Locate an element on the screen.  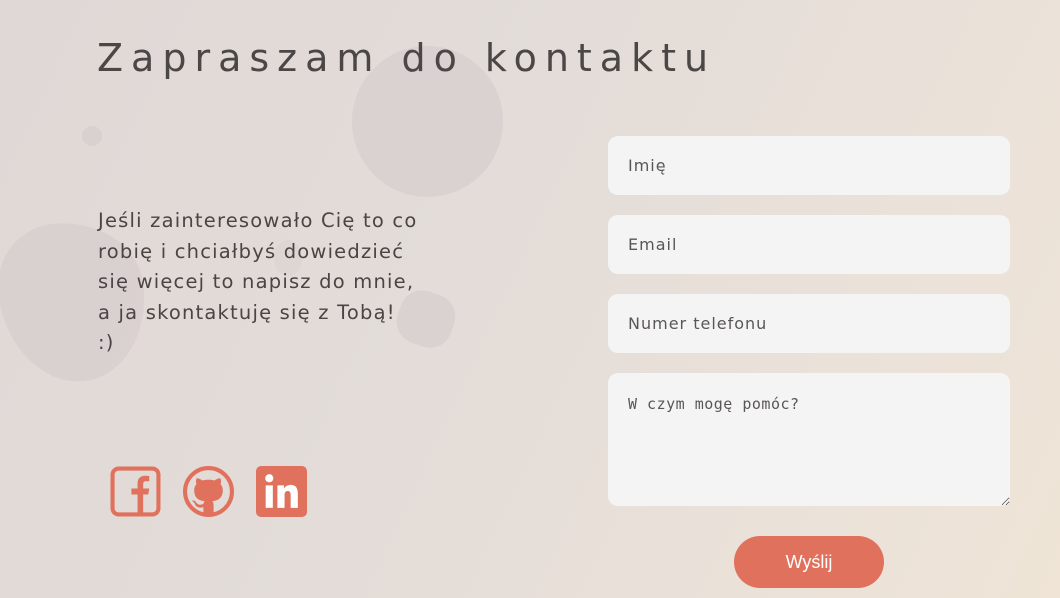
facebook-link is located at coordinates (135, 491).